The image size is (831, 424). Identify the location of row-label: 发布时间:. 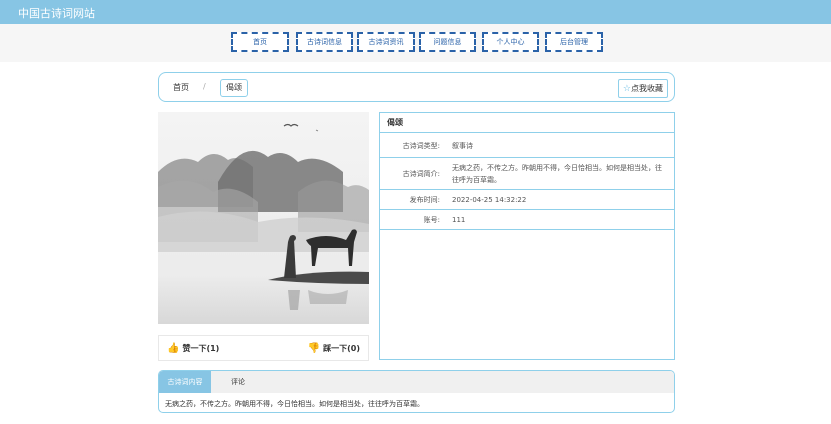
(424, 200).